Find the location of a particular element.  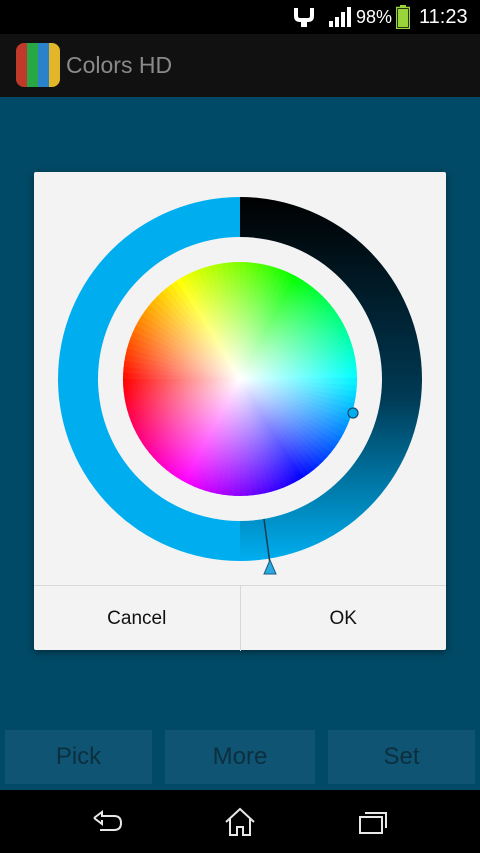

color-selector-handle is located at coordinates (353, 413).